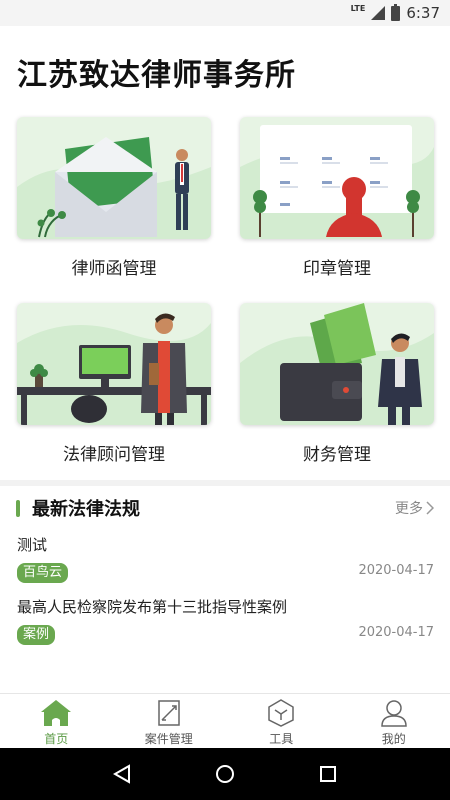 This screenshot has height=800, width=450. Describe the element at coordinates (18, 508) in the screenshot. I see `section-accent-bar` at that location.